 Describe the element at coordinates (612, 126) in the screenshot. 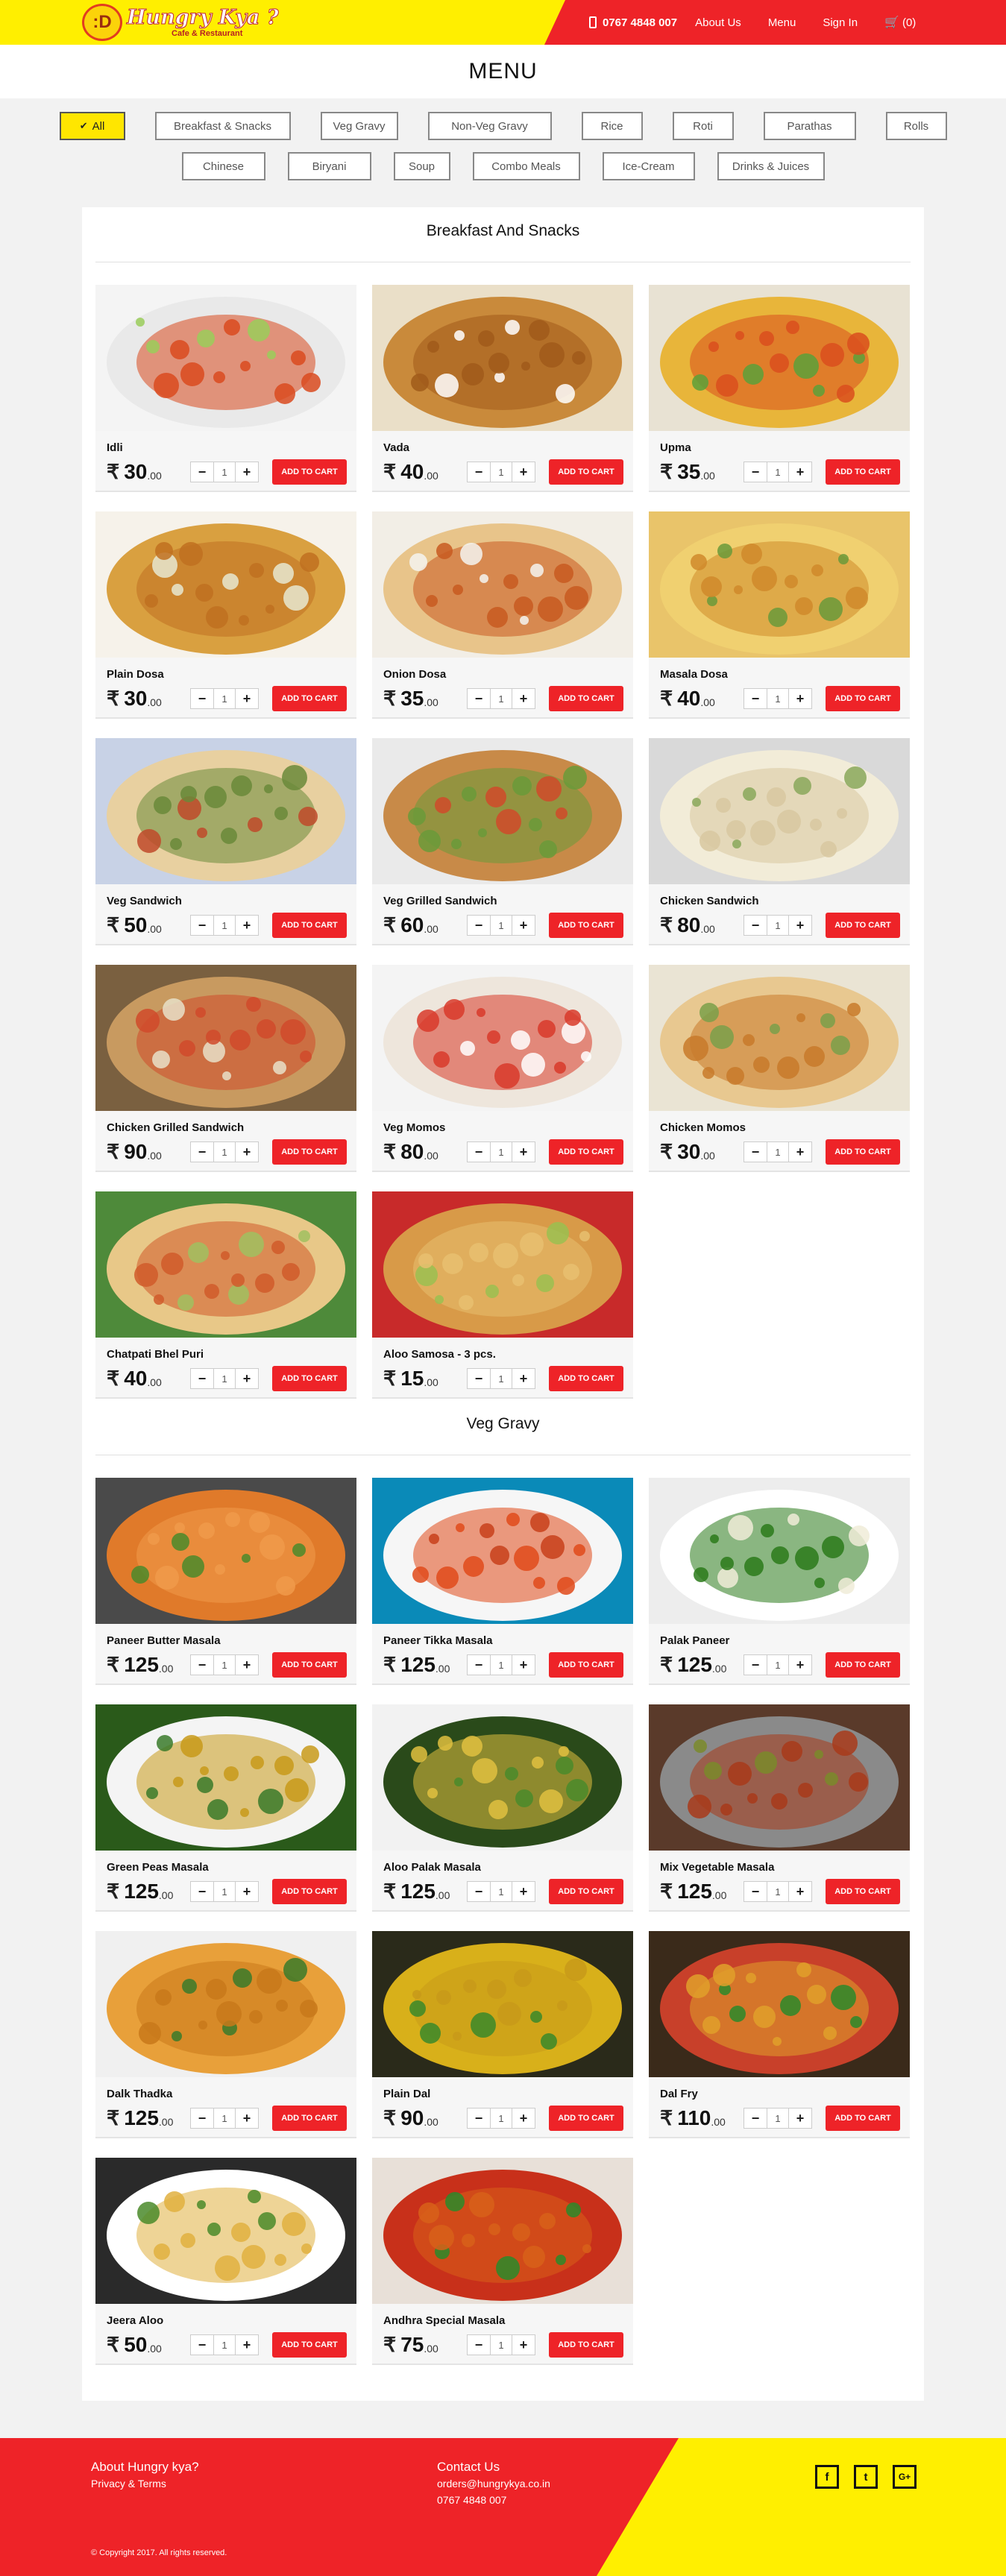

I see `filter-rice: Rice` at that location.